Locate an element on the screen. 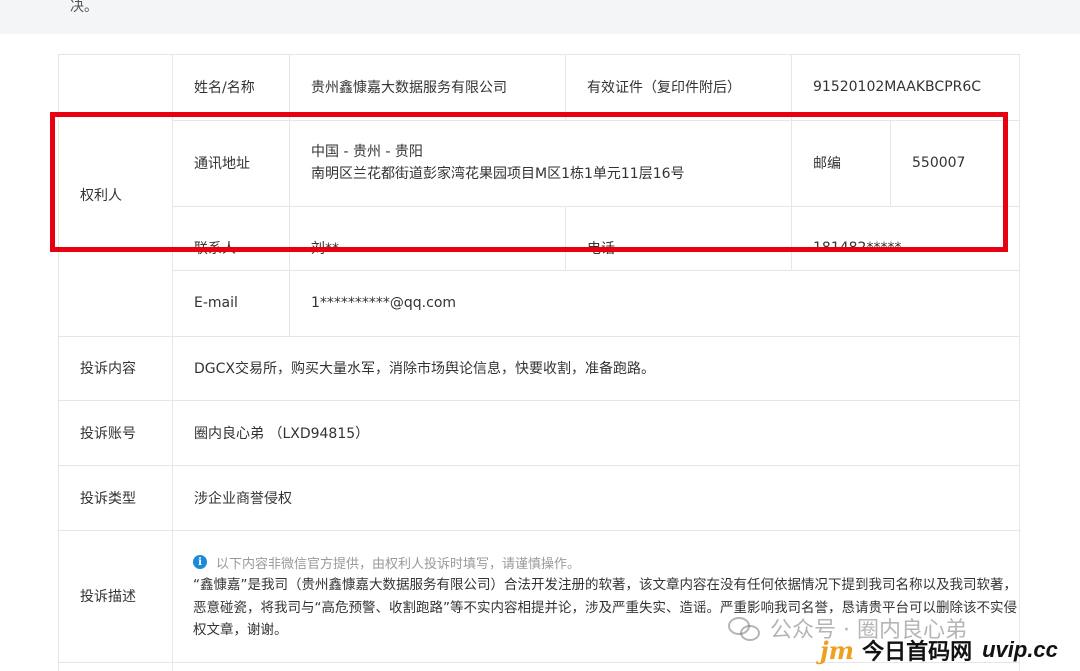 The image size is (1080, 671). brand-name: 今日首码网 is located at coordinates (917, 652).